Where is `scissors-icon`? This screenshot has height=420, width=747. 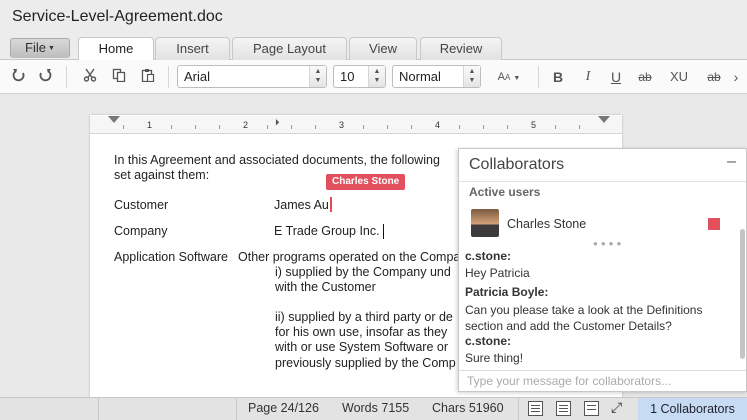
scissors-icon is located at coordinates (90, 75).